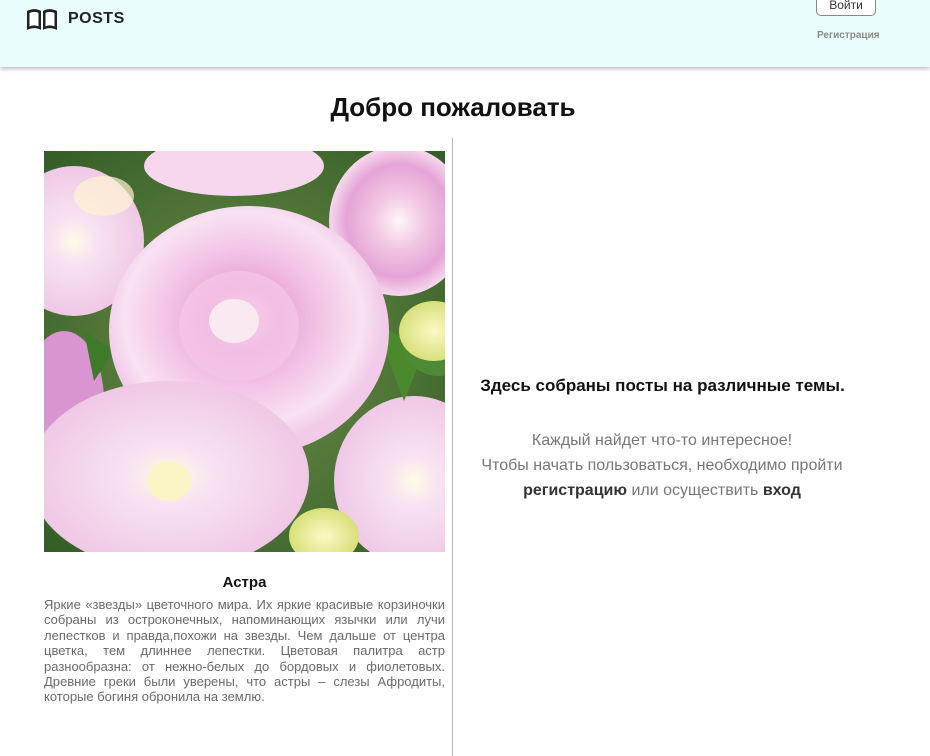 This screenshot has width=930, height=756. I want to click on intro-middle-text: или осуществить, so click(695, 490).